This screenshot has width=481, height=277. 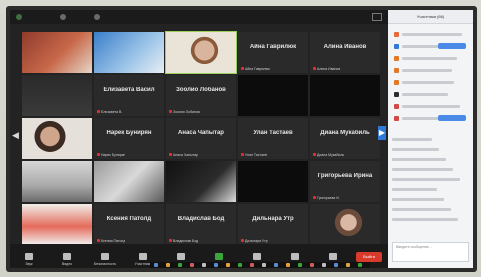 I want to click on participant-name: Улан Тастаев, so click(x=273, y=133).